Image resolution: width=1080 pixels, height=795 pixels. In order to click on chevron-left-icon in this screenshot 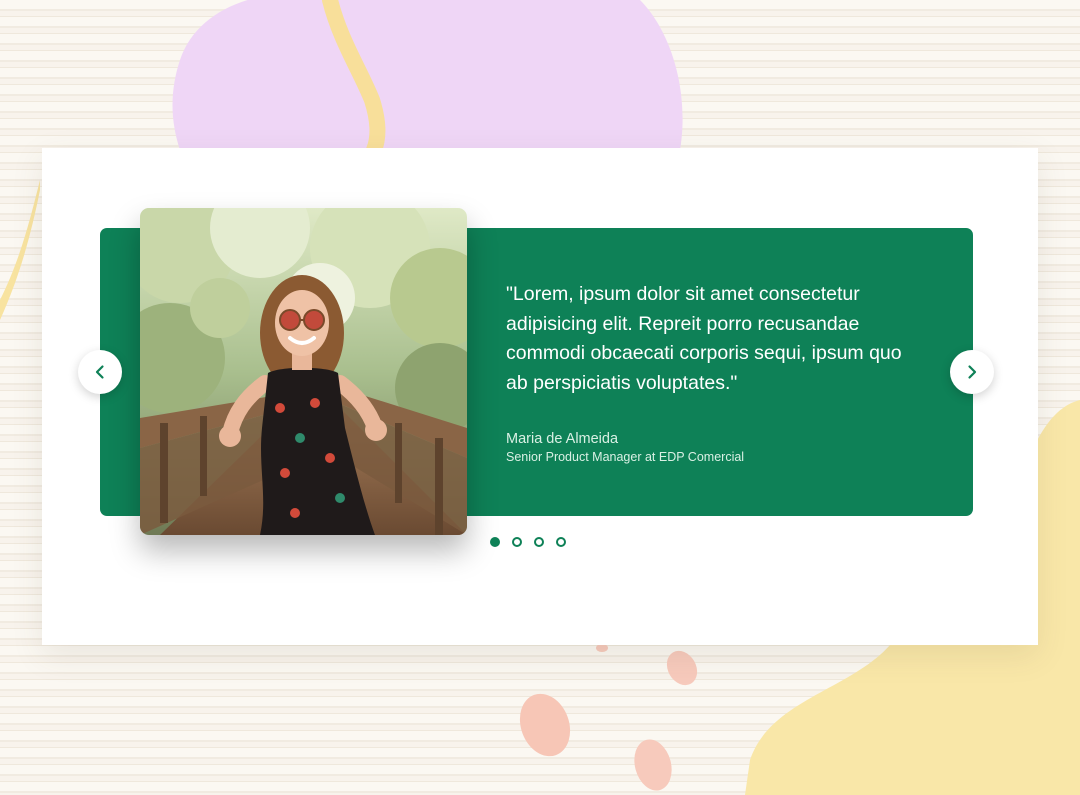, I will do `click(99, 372)`.